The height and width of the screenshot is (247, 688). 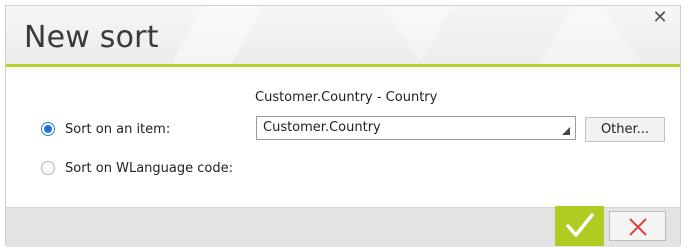 What do you see at coordinates (48, 129) in the screenshot?
I see `sort-on-item-radio` at bounding box center [48, 129].